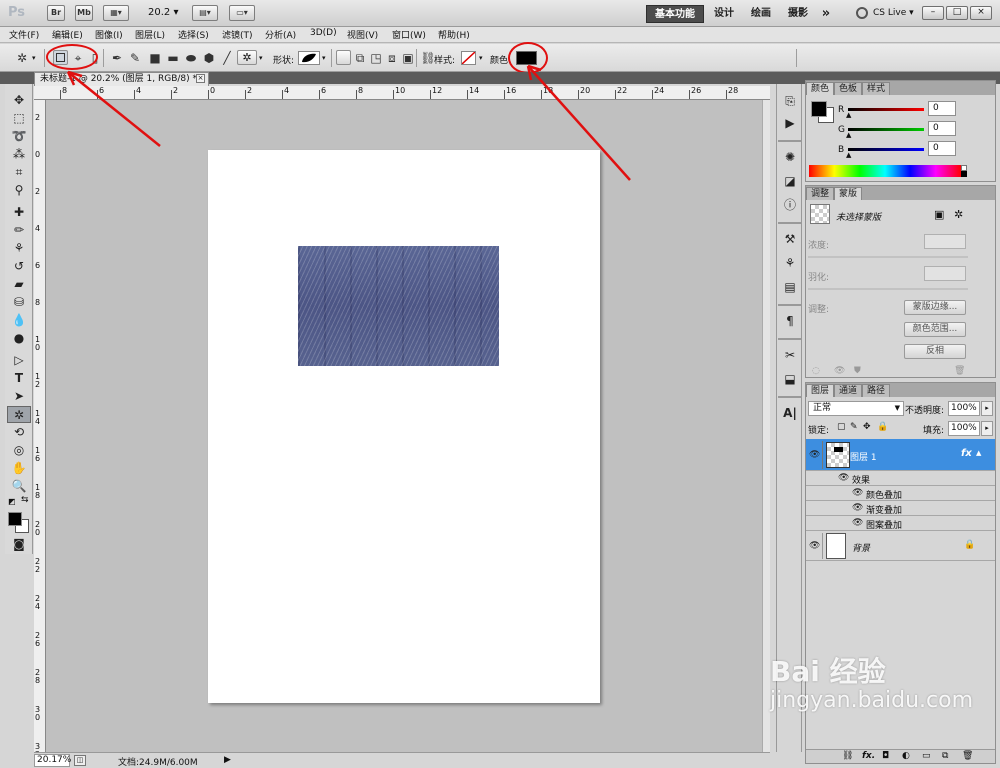 Image resolution: width=1000 pixels, height=768 pixels. Describe the element at coordinates (80, 760) in the screenshot. I see `status-menu-icon: ◫` at that location.